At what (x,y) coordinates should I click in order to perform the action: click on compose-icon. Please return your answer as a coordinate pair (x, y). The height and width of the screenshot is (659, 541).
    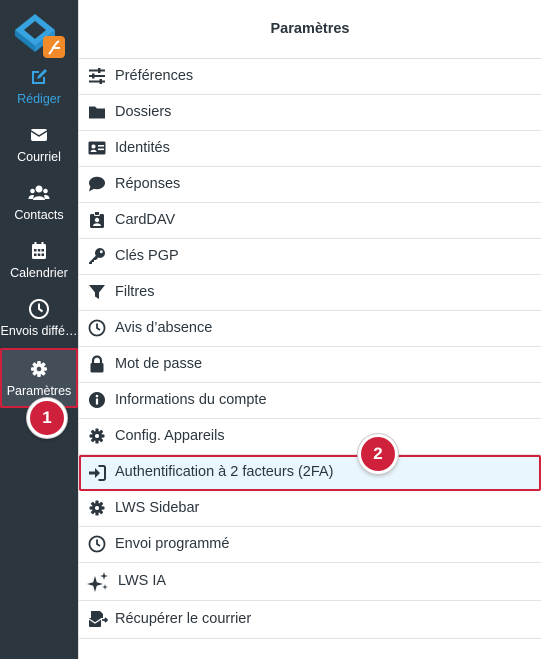
    Looking at the image, I should click on (39, 76).